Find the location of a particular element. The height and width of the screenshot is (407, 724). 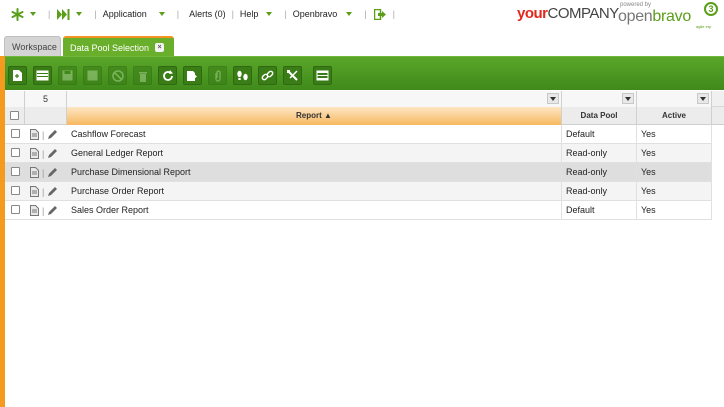

cell-report: Purchase Order Report is located at coordinates (314, 191).